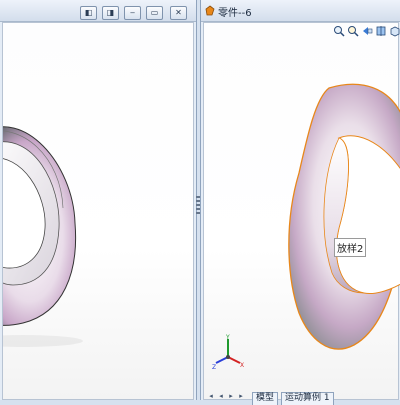  I want to click on close-icon: ✕, so click(178, 13).